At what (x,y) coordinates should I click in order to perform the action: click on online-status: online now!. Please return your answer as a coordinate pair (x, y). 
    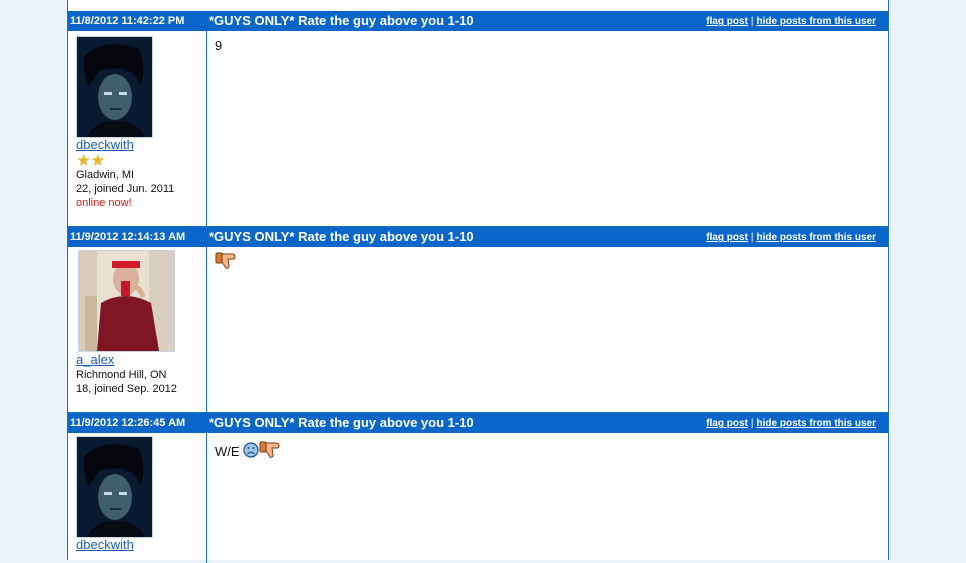
    Looking at the image, I should click on (104, 203).